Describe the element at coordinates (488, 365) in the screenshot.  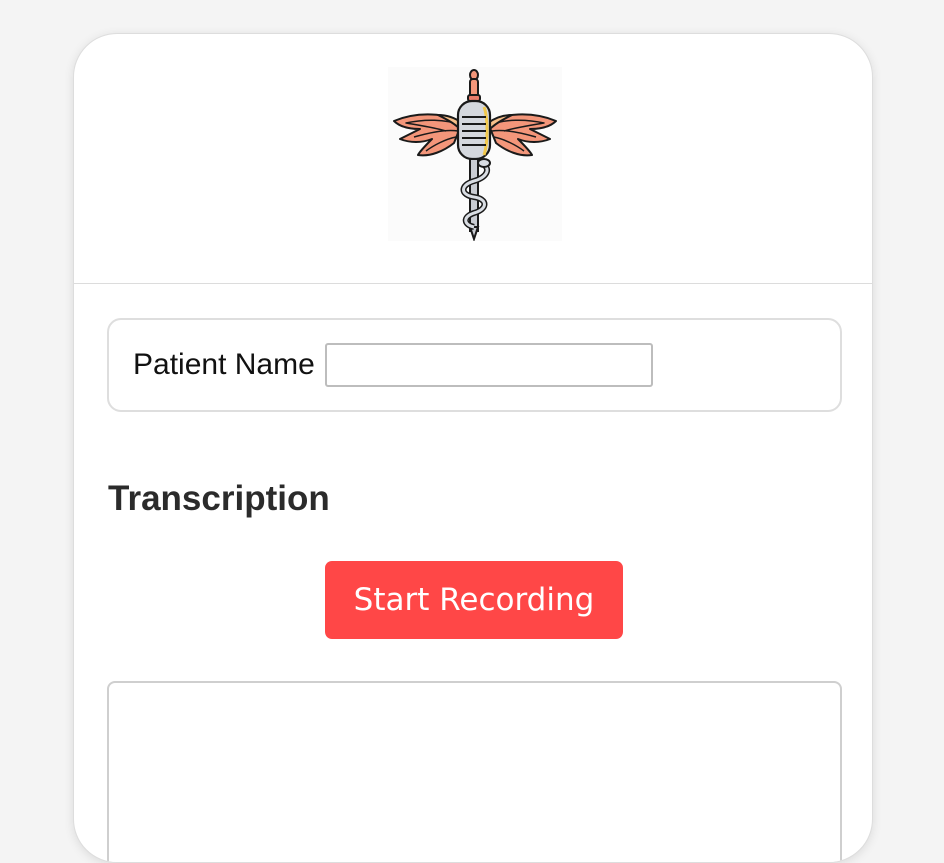
I see `patient-name-input` at that location.